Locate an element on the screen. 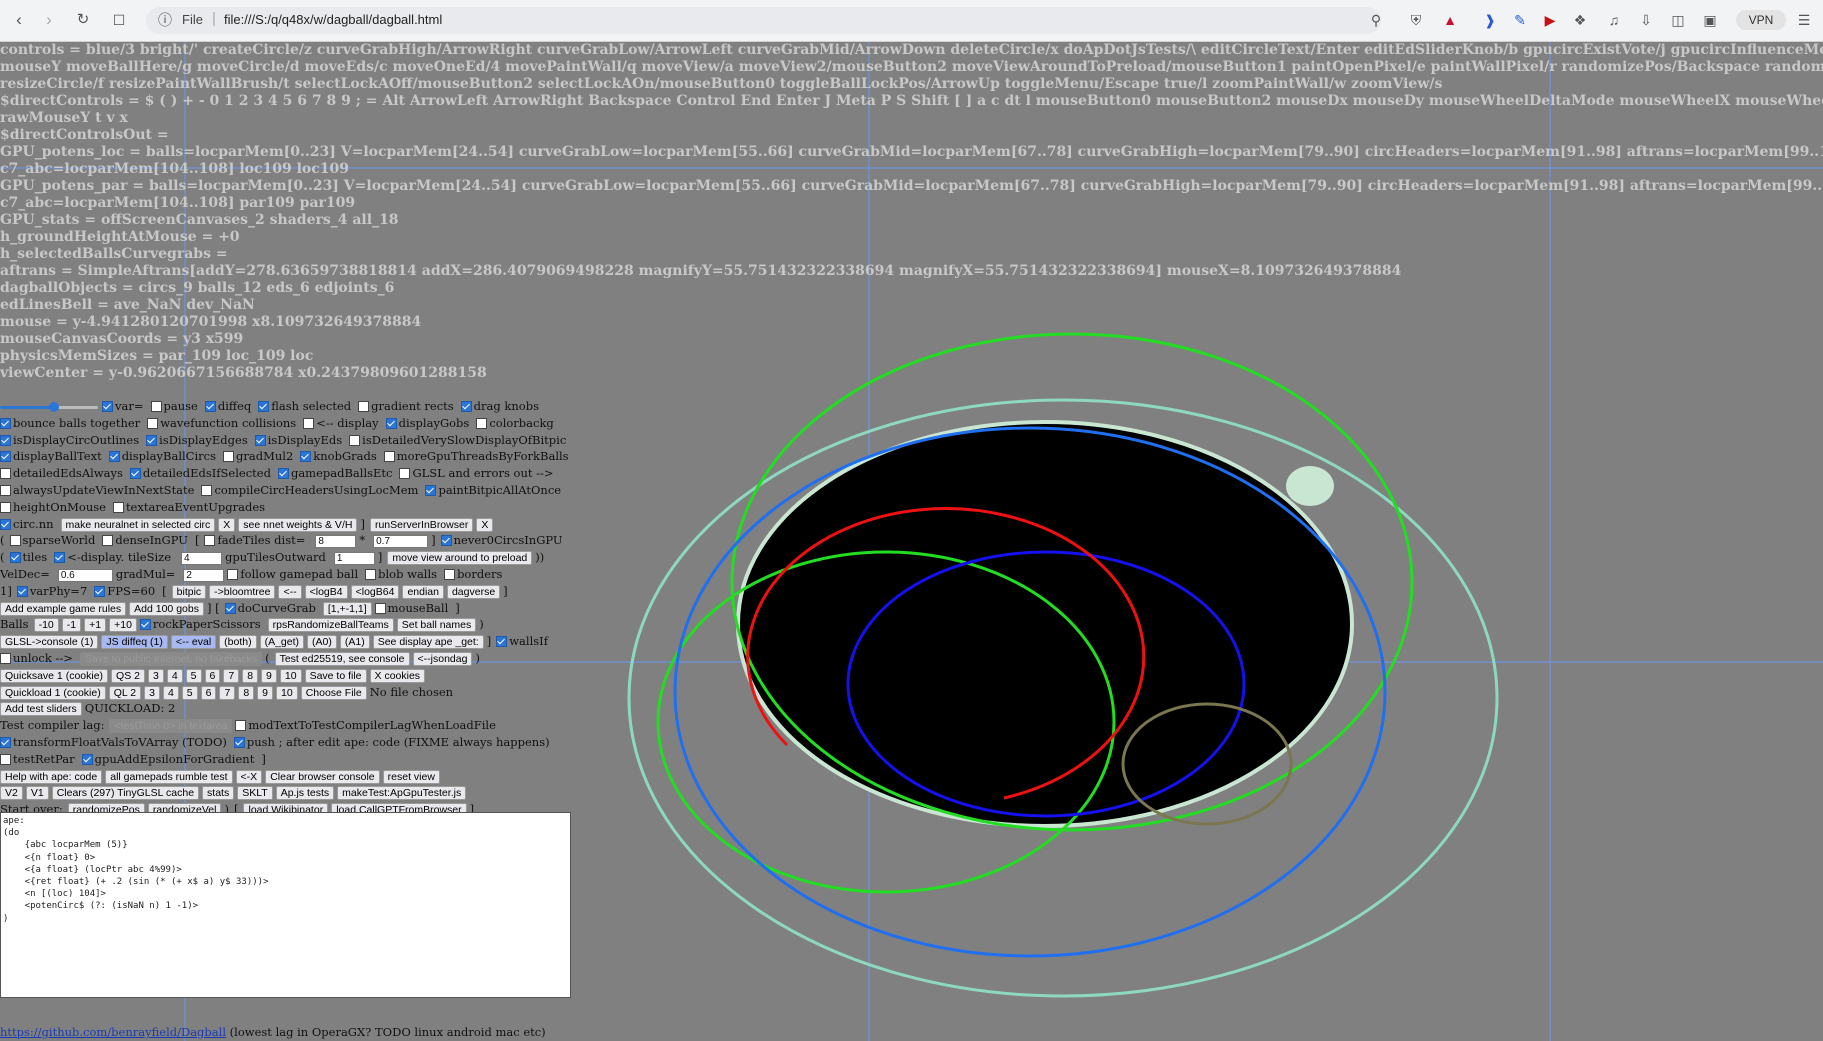 Image resolution: width=1823 pixels, height=1041 pixels. puzzle-icon: ❖ is located at coordinates (1580, 20).